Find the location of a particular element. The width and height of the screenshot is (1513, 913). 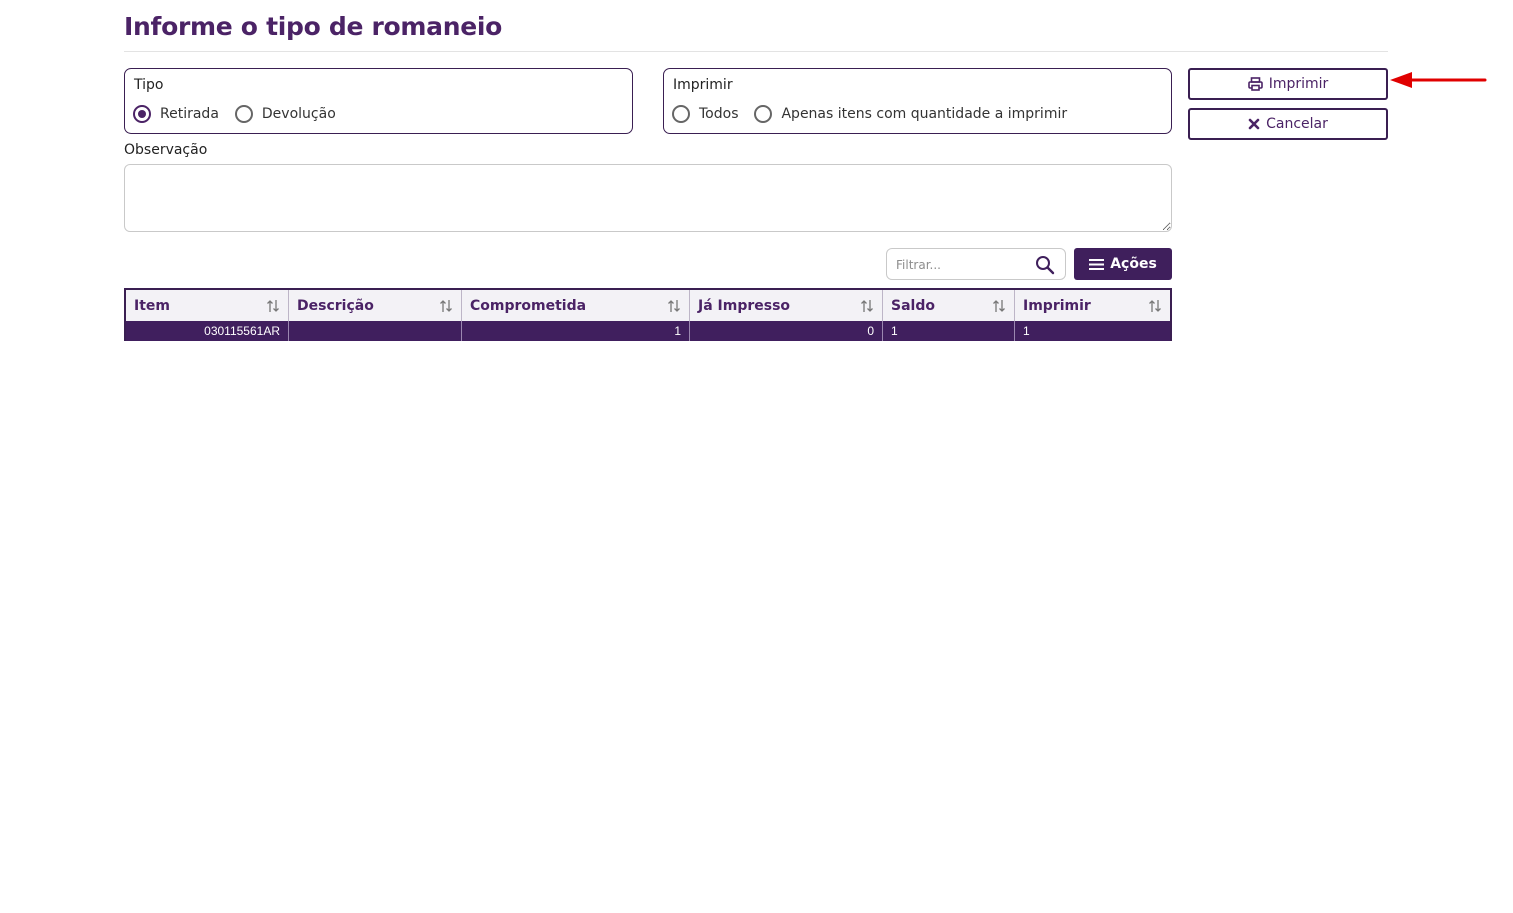

radio-devolucao-indicator is located at coordinates (243, 114).